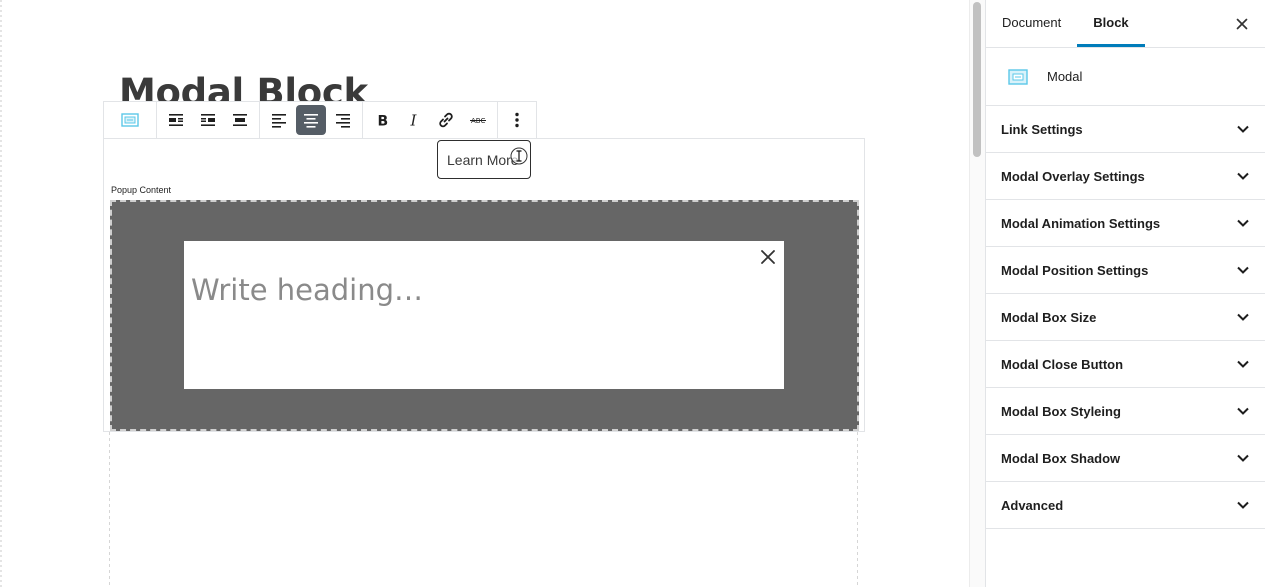 The height and width of the screenshot is (587, 1265). Describe the element at coordinates (1125, 129) in the screenshot. I see `panel-link-settings: Link Settings` at that location.